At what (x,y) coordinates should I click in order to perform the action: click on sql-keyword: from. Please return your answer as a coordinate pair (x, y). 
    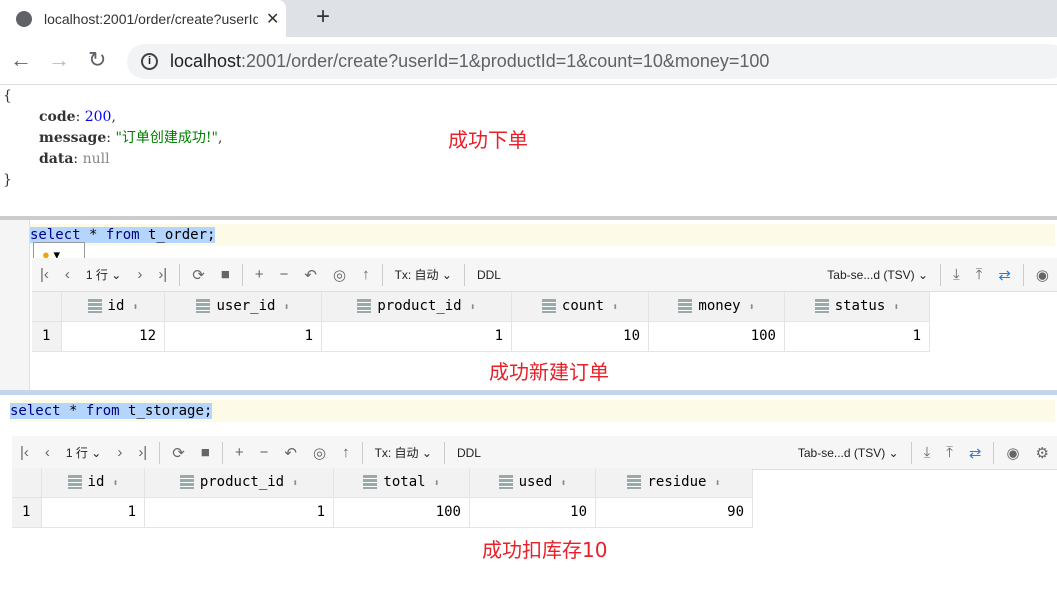
    Looking at the image, I should click on (122, 235).